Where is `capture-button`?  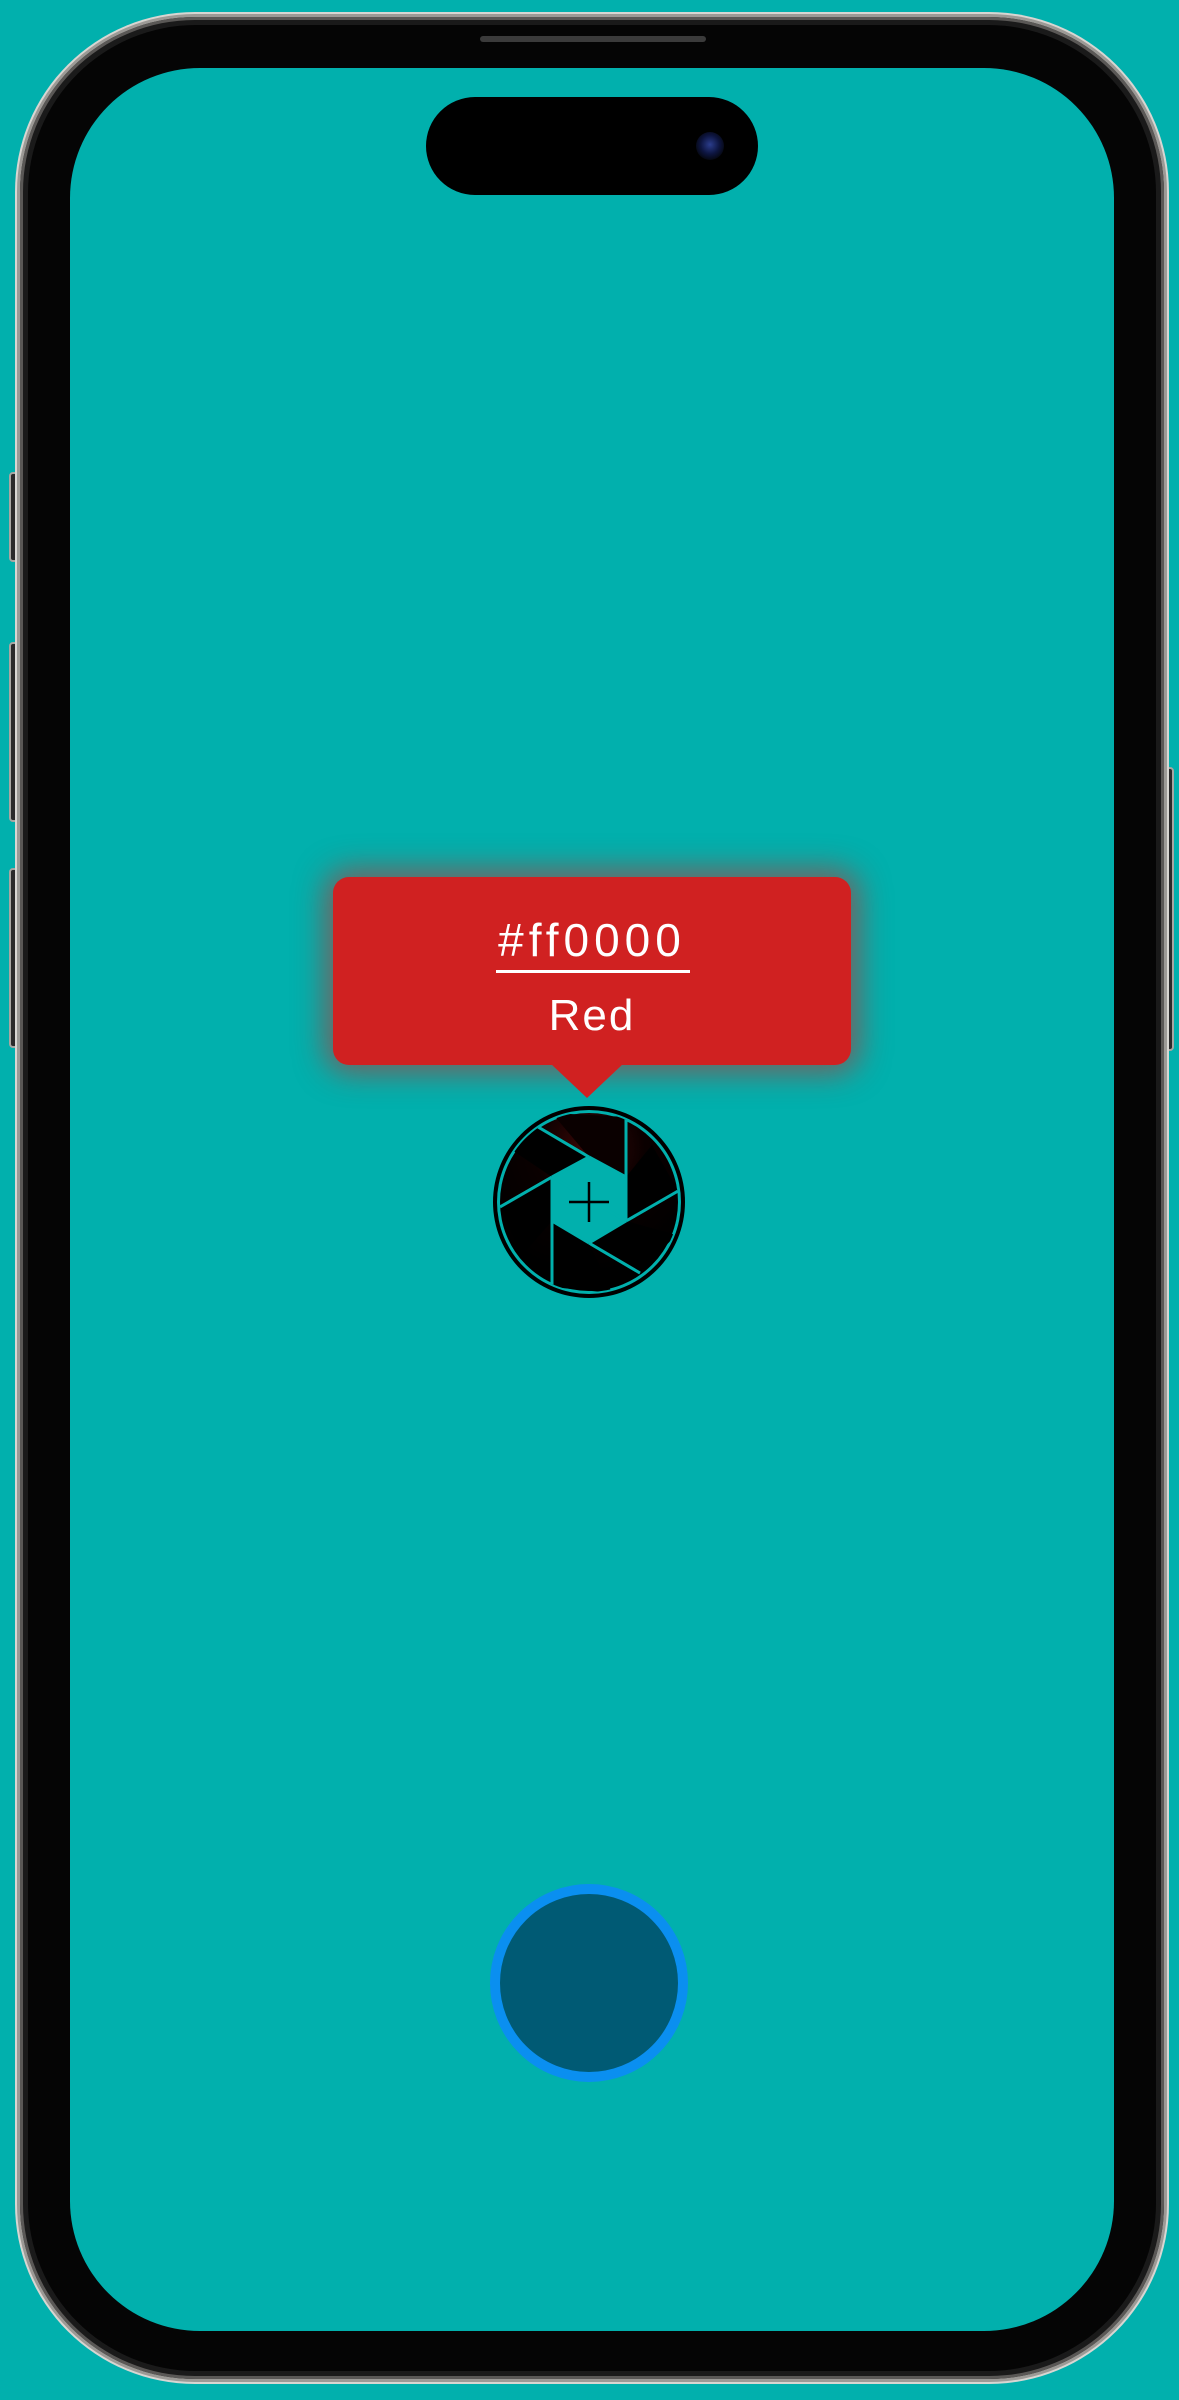
capture-button is located at coordinates (589, 1983).